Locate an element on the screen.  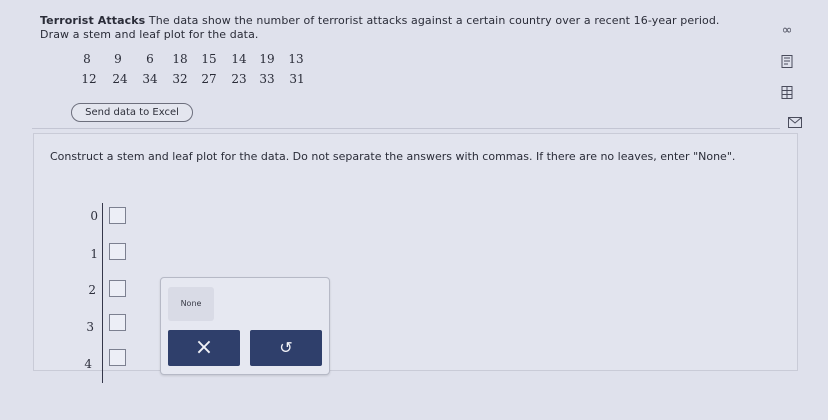
data-cell: 33 is located at coordinates (267, 79).